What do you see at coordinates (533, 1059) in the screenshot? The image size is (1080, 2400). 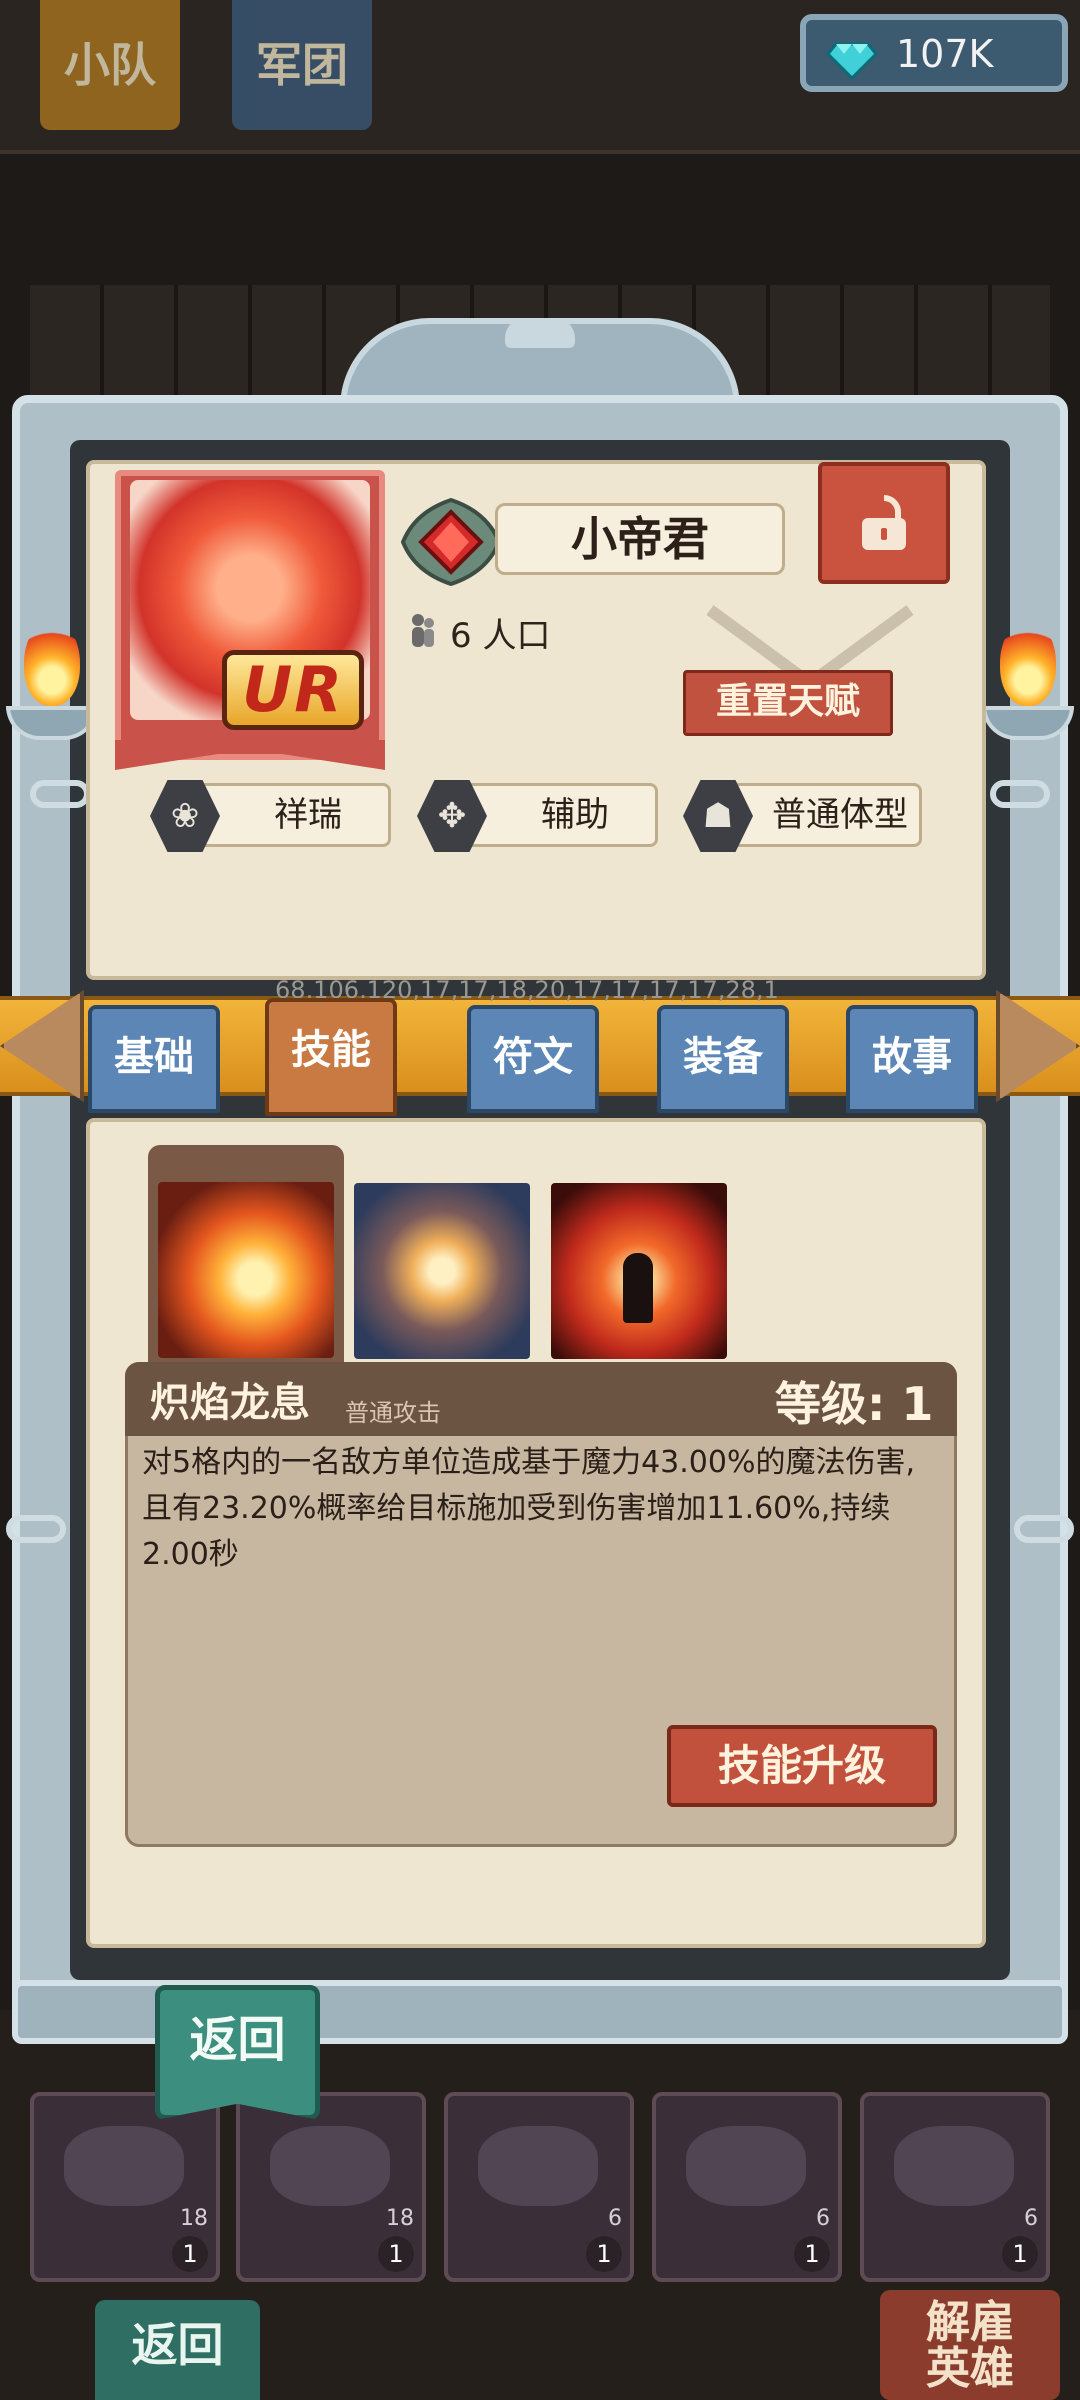 I see `tab-runes: 符文` at bounding box center [533, 1059].